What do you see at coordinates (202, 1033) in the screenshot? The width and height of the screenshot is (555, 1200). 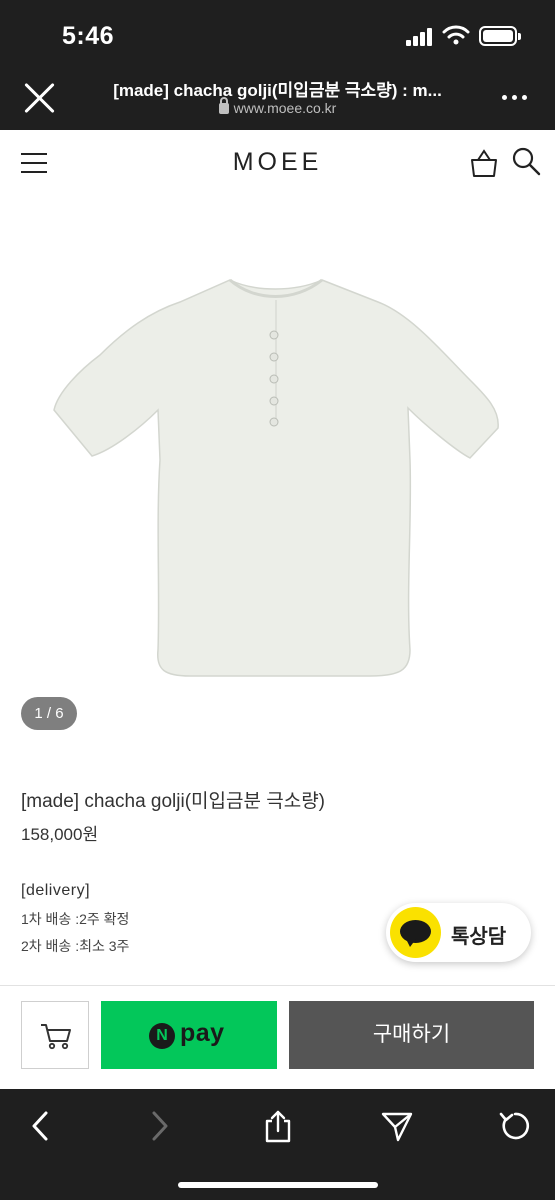 I see `npay-label: pay` at bounding box center [202, 1033].